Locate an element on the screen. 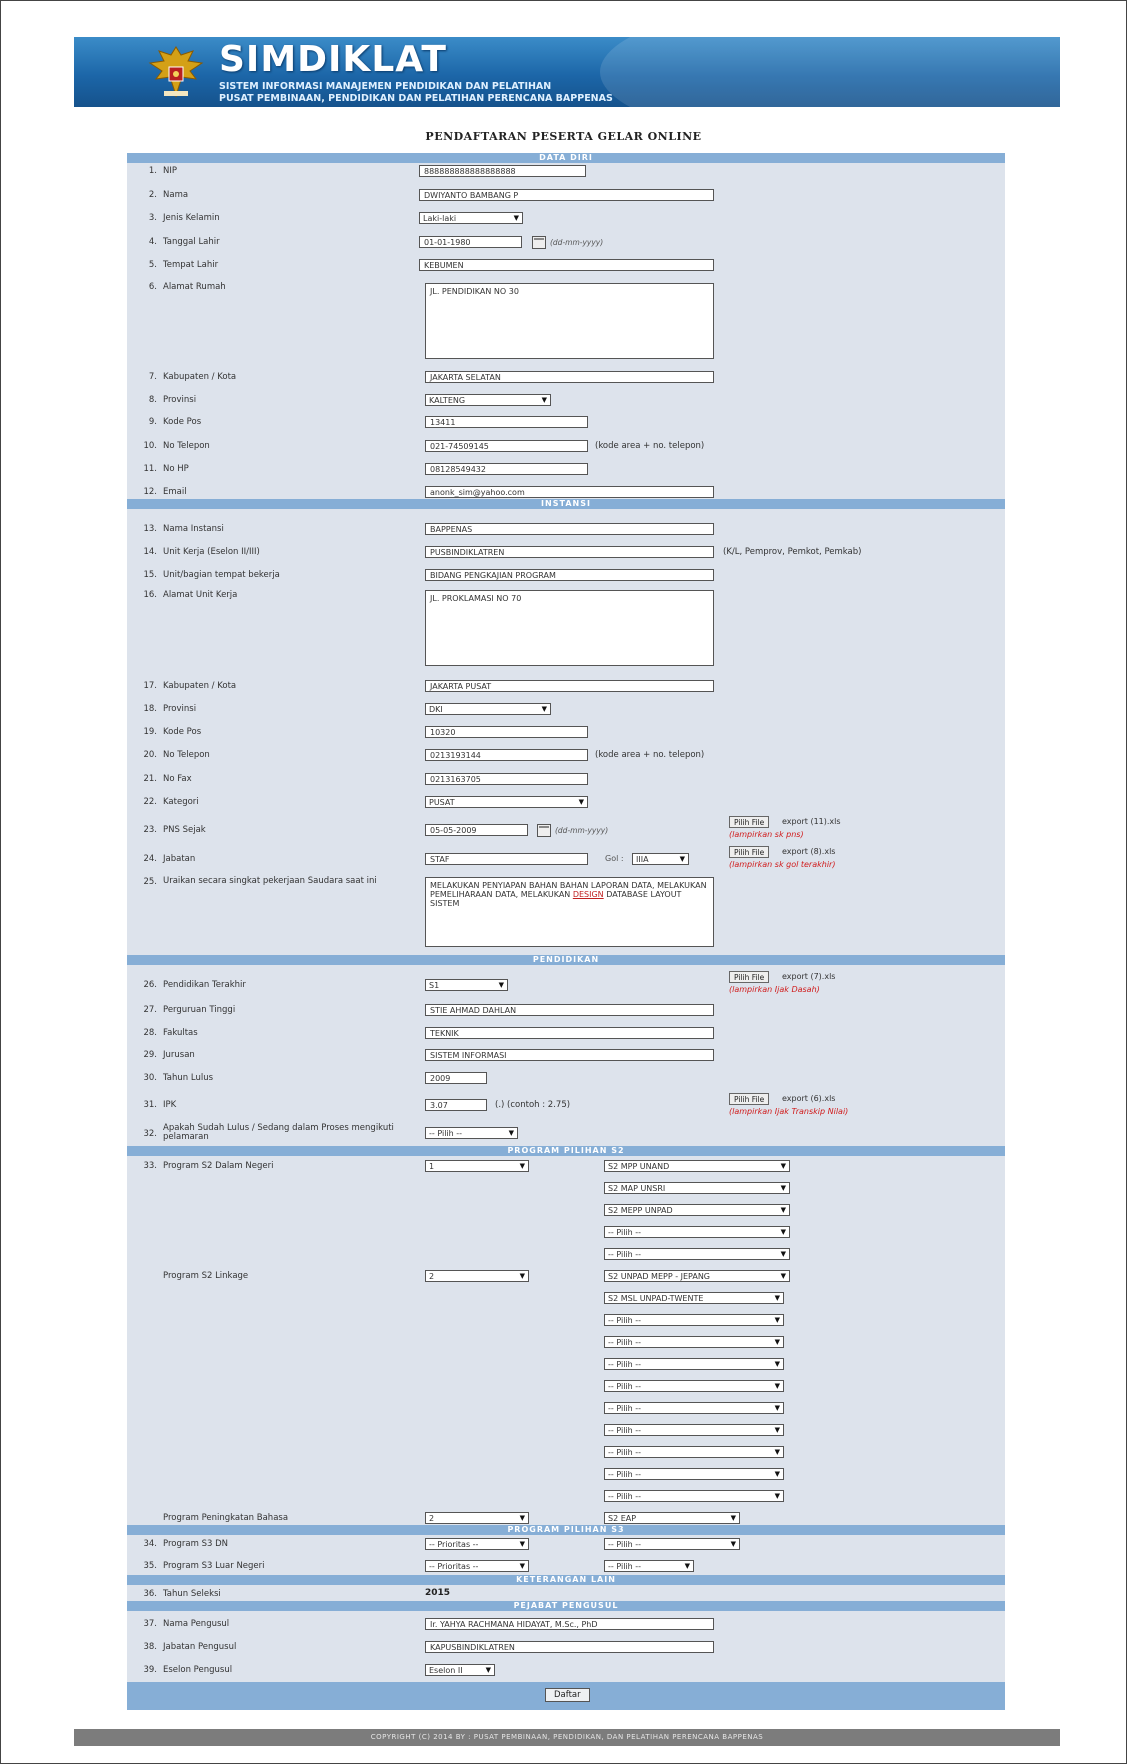 The height and width of the screenshot is (1764, 1127). jenis-kelamin-select: Laki-laki ▼ is located at coordinates (471, 218).